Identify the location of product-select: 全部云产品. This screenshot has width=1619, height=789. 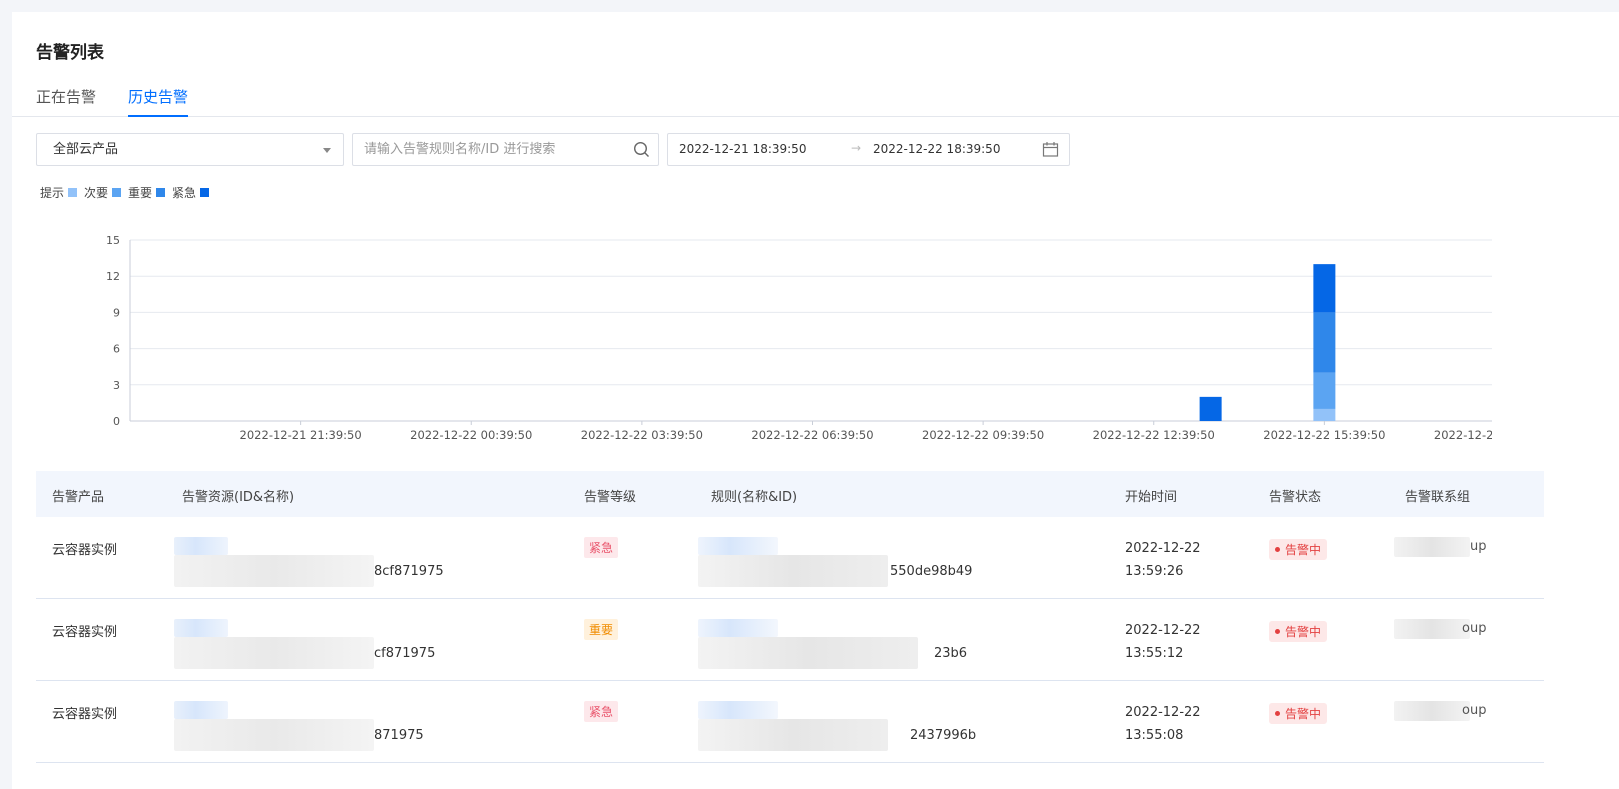
(190, 149).